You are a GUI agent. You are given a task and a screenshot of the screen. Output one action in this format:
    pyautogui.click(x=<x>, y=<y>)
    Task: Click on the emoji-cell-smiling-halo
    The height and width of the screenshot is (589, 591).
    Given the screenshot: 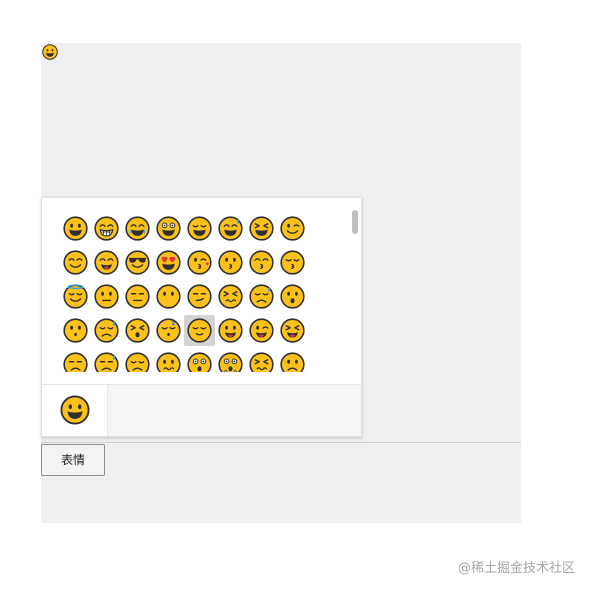 What is the action you would take?
    pyautogui.click(x=75, y=296)
    